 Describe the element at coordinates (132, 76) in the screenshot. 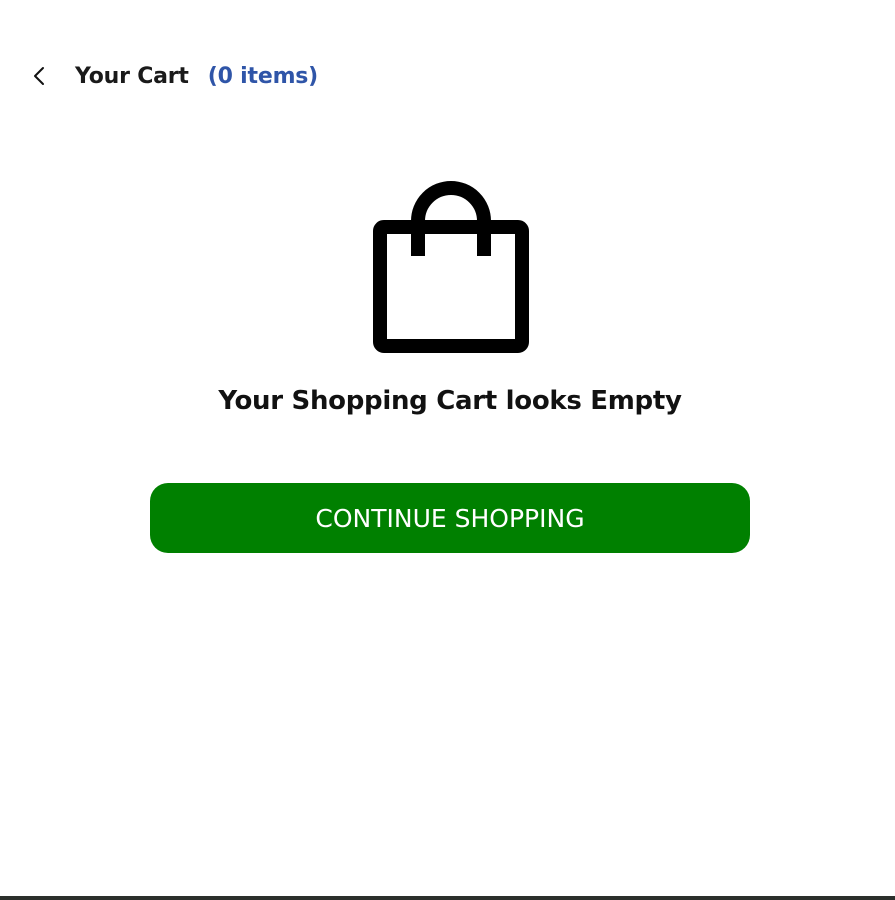

I see `page-title: Your Cart` at that location.